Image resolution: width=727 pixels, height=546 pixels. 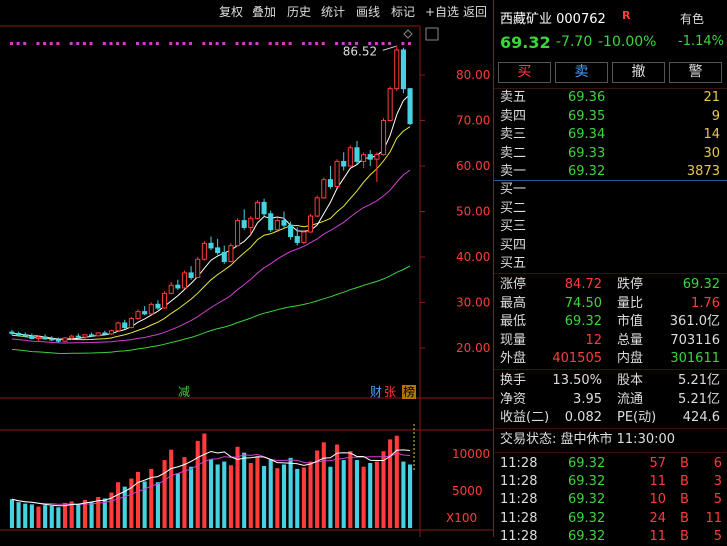 What do you see at coordinates (442, 12) in the screenshot?
I see `toolbar-add-watchlist: +自选` at bounding box center [442, 12].